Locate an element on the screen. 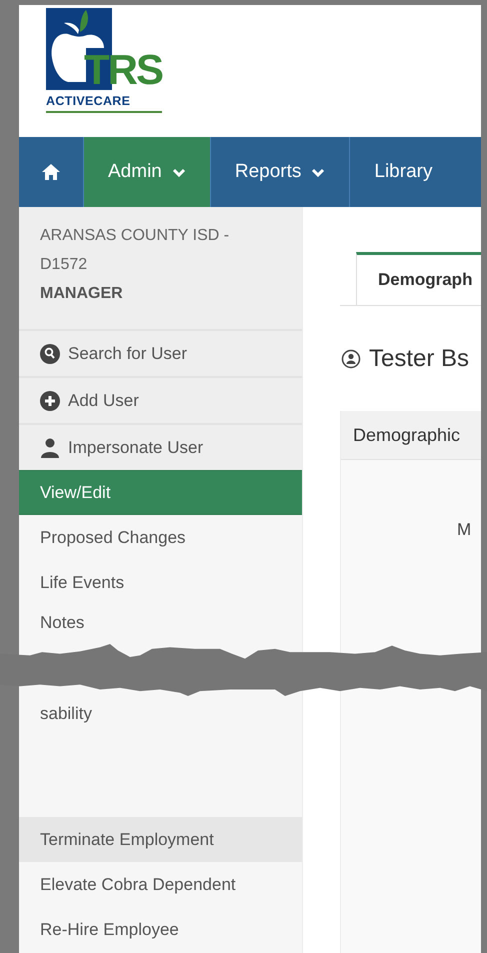  sidebar-item: Life Events is located at coordinates (160, 582).